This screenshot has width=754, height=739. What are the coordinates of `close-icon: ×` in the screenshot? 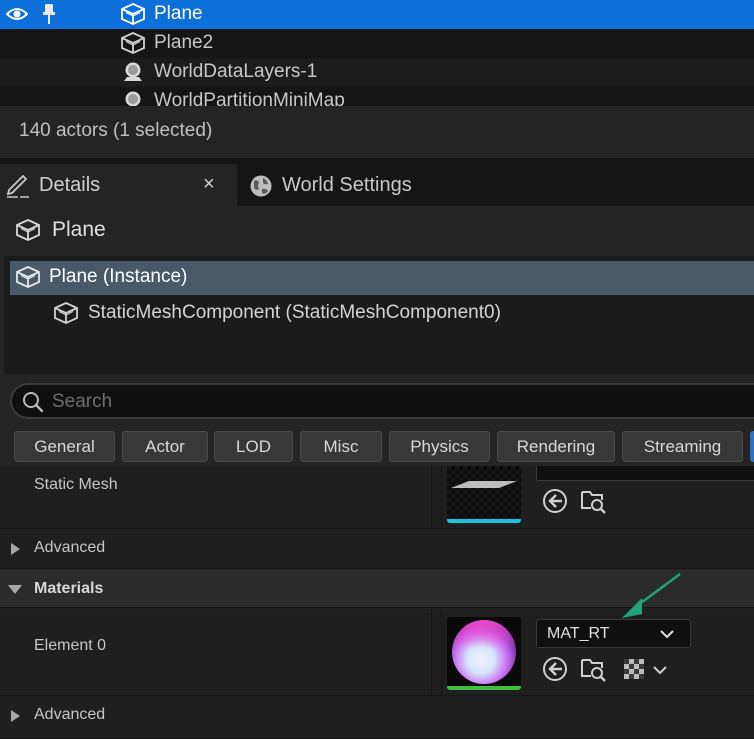 It's located at (209, 184).